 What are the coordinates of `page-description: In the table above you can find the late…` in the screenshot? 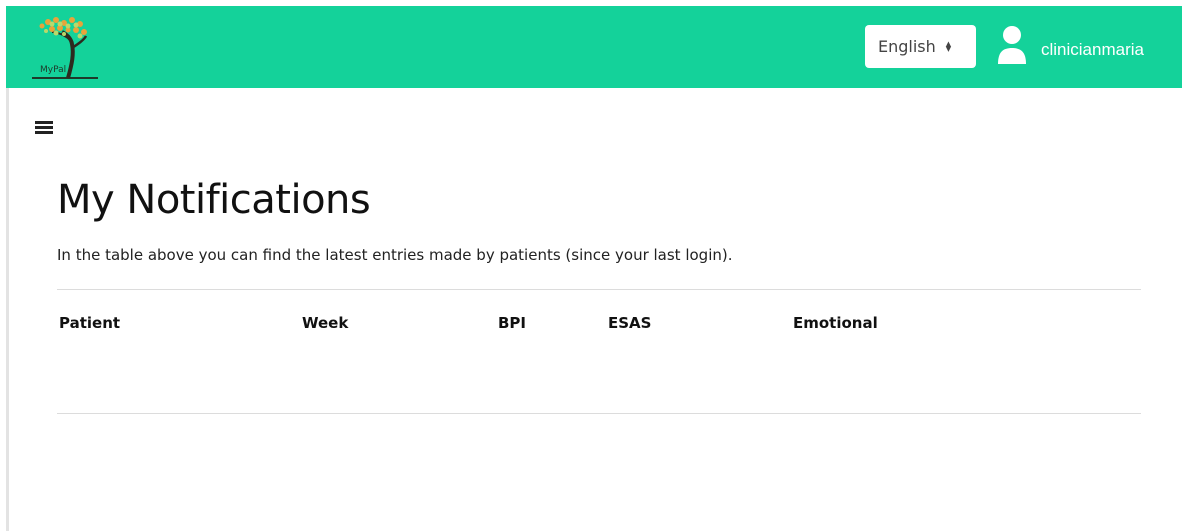 It's located at (395, 255).